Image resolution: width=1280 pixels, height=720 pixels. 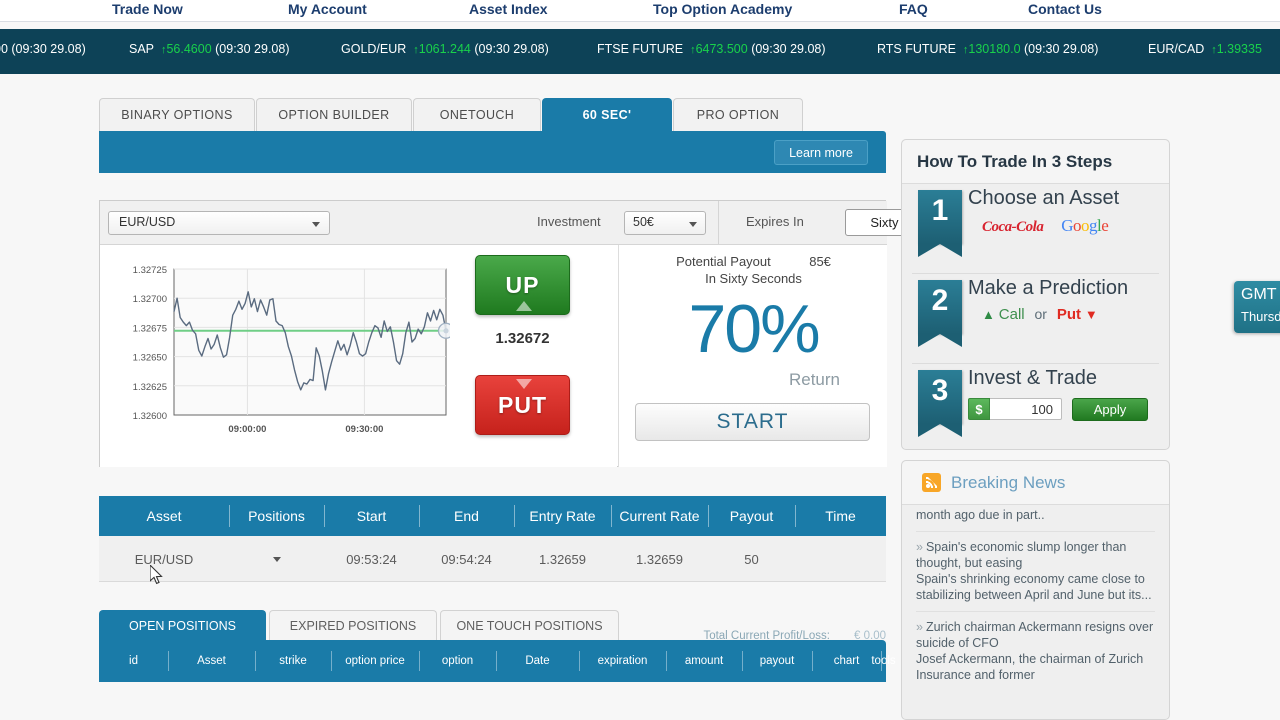 I want to click on put-button: PUT, so click(x=522, y=405).